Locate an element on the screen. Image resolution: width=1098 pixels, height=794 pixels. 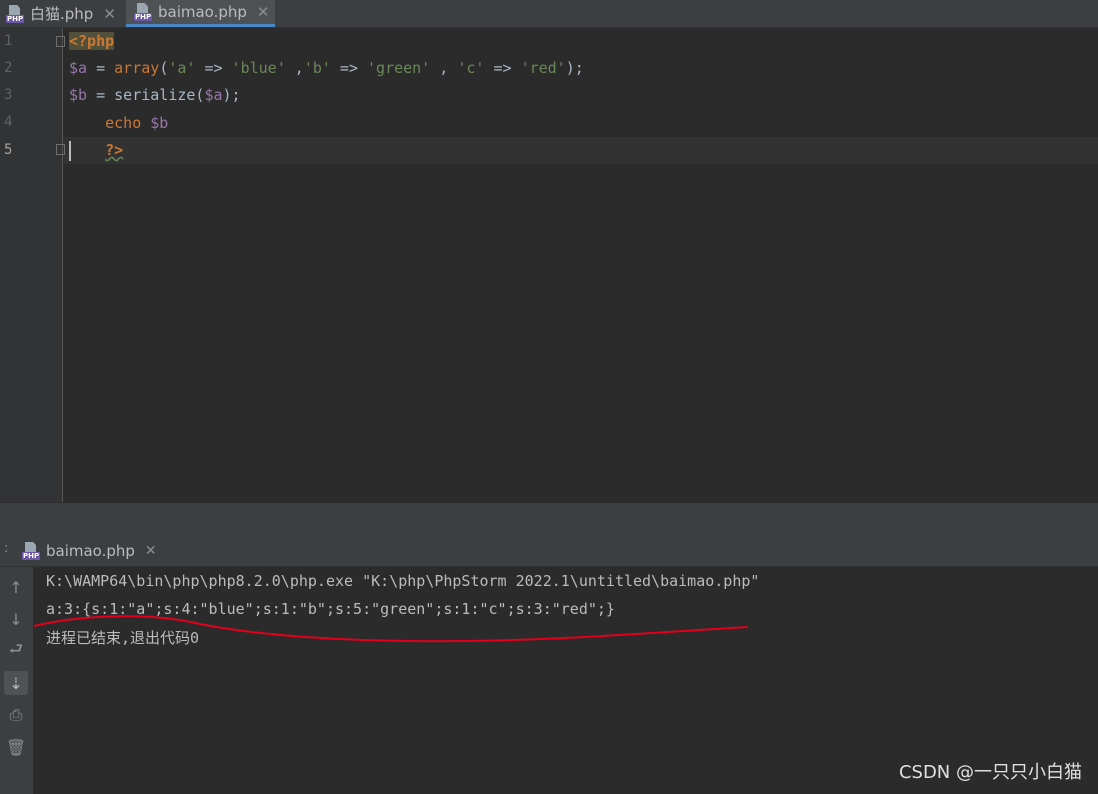
tab-baimao: PHP baimao.php ✕ is located at coordinates (200, 13).